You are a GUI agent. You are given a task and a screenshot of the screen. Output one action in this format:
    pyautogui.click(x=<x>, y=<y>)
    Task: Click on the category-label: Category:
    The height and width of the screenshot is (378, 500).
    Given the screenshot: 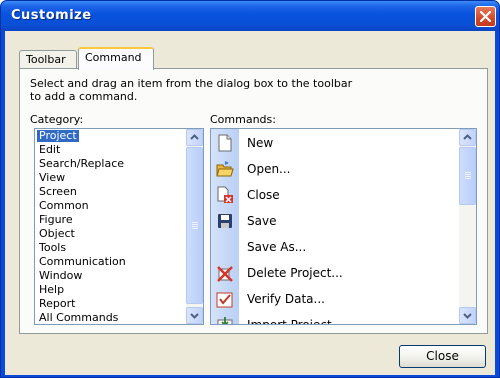 What is the action you would take?
    pyautogui.click(x=57, y=119)
    